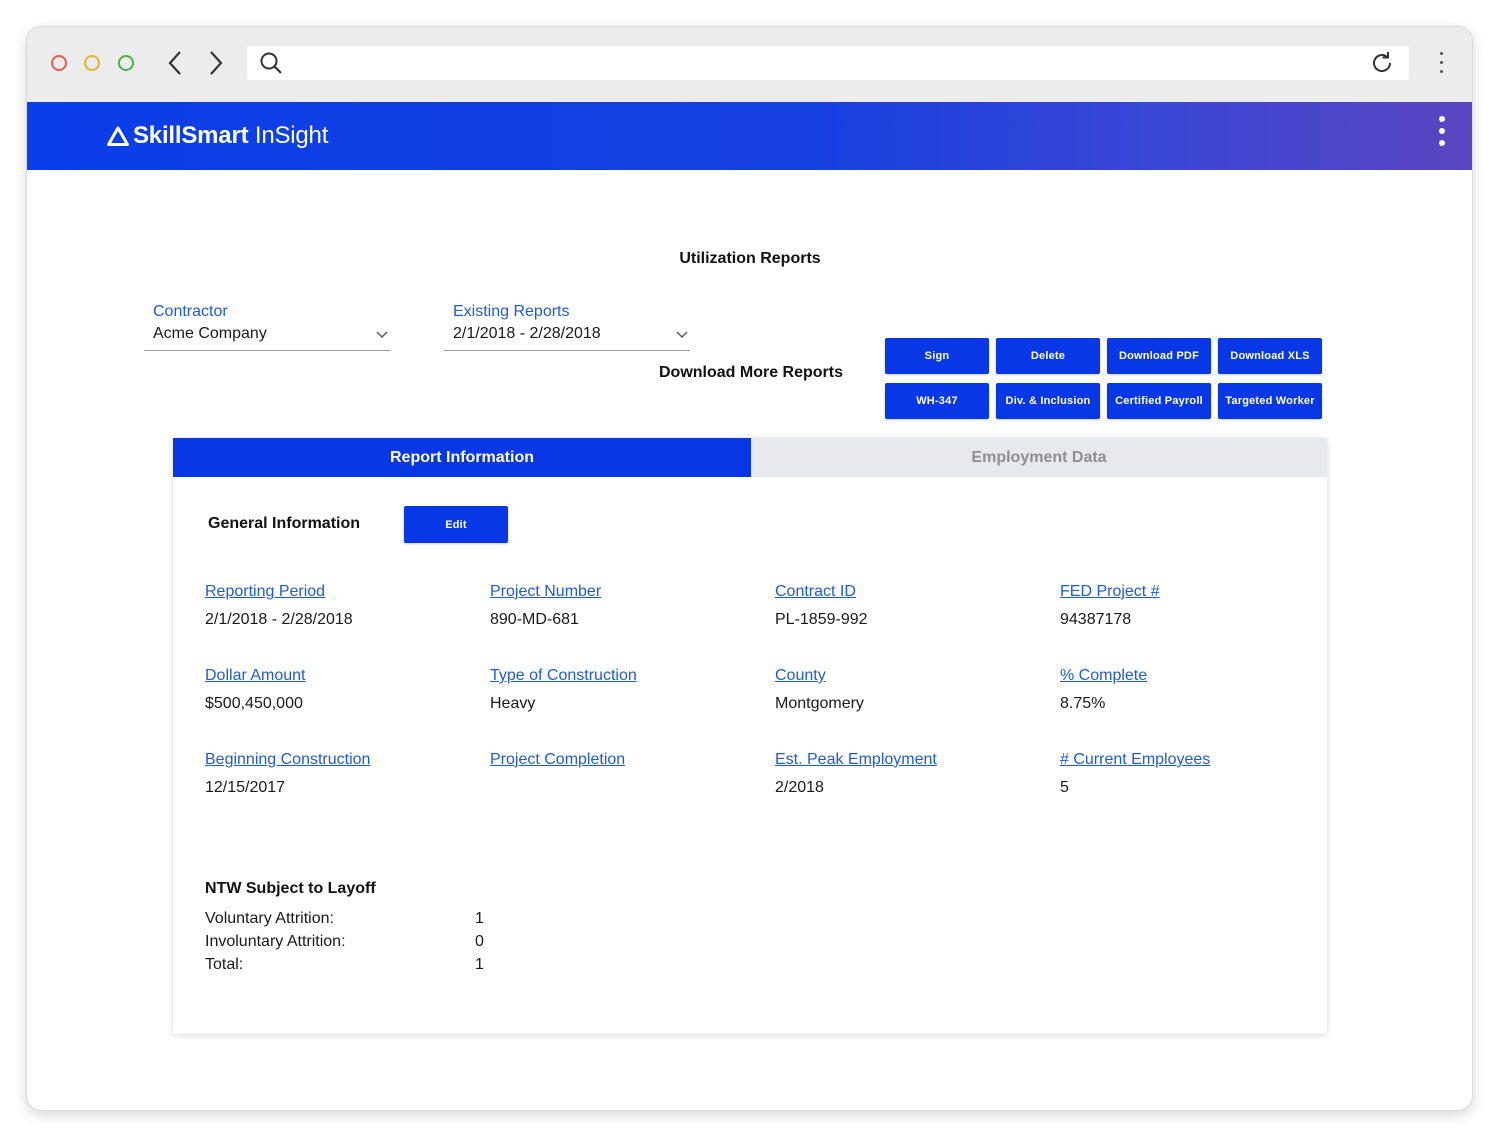  What do you see at coordinates (749, 136) in the screenshot?
I see `app-header: SkillSmart InSight` at bounding box center [749, 136].